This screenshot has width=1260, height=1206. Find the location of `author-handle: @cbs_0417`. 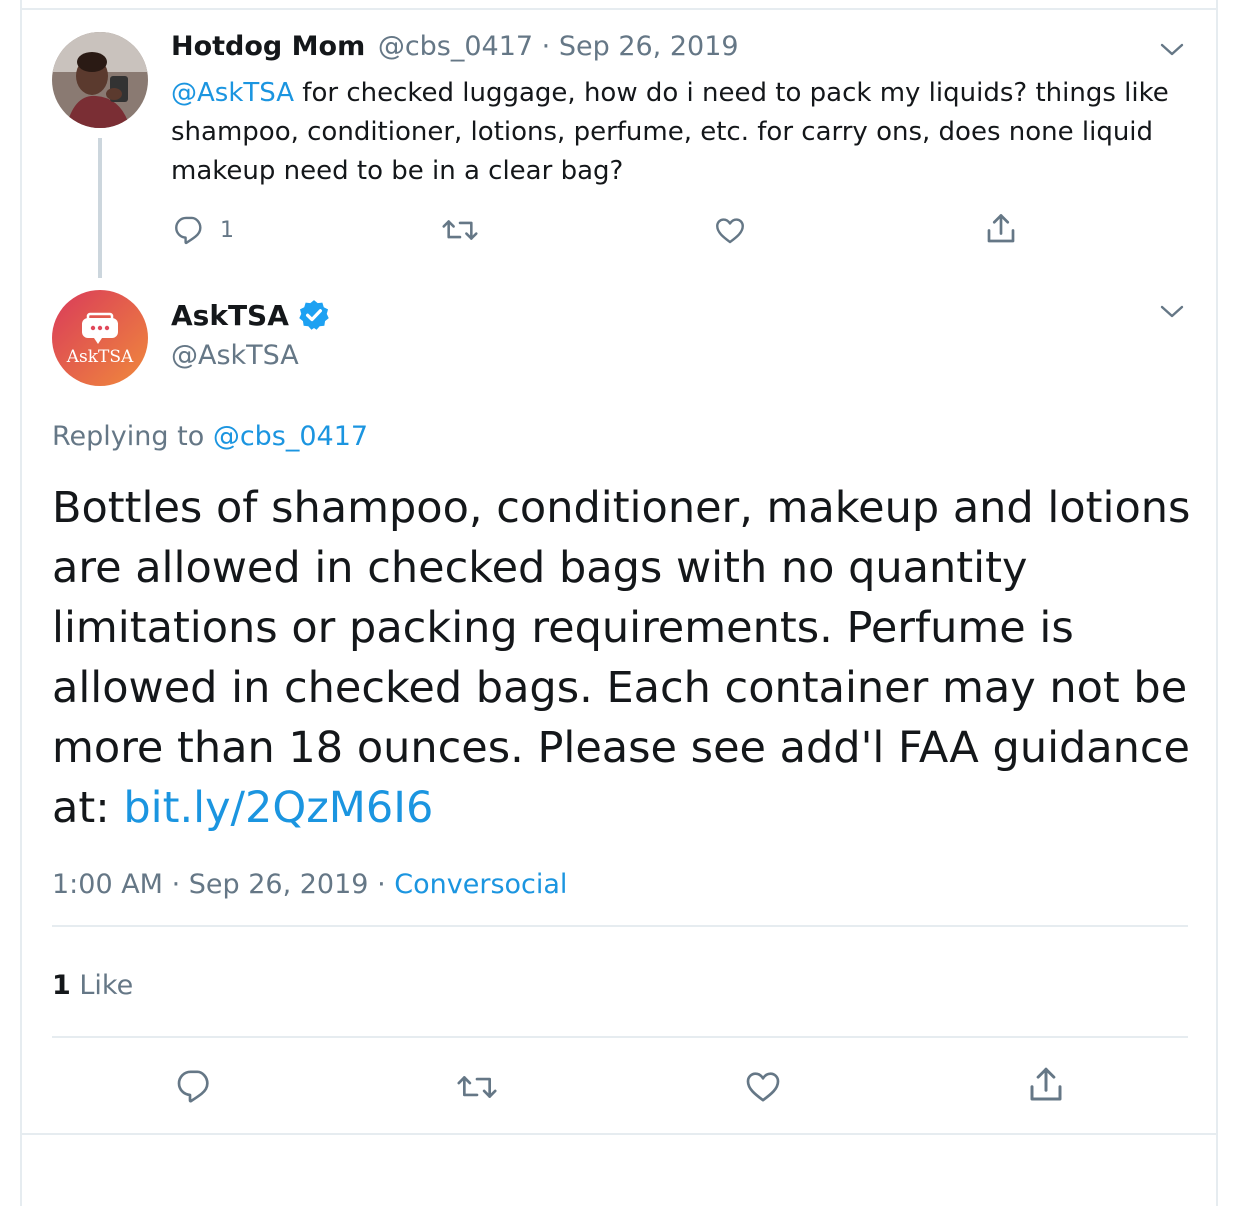

author-handle: @cbs_0417 is located at coordinates (455, 46).